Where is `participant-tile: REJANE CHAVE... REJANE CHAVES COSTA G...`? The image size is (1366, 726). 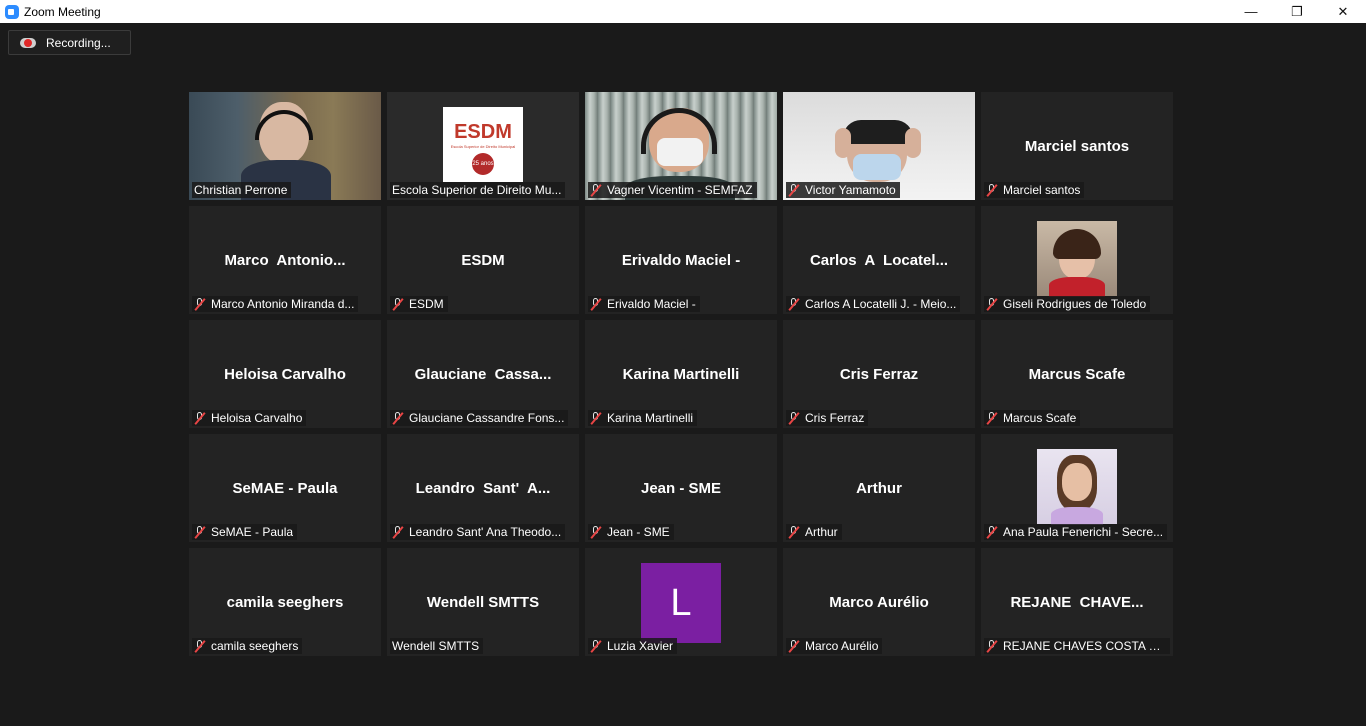
participant-tile: REJANE CHAVE... REJANE CHAVES COSTA G... is located at coordinates (1077, 602).